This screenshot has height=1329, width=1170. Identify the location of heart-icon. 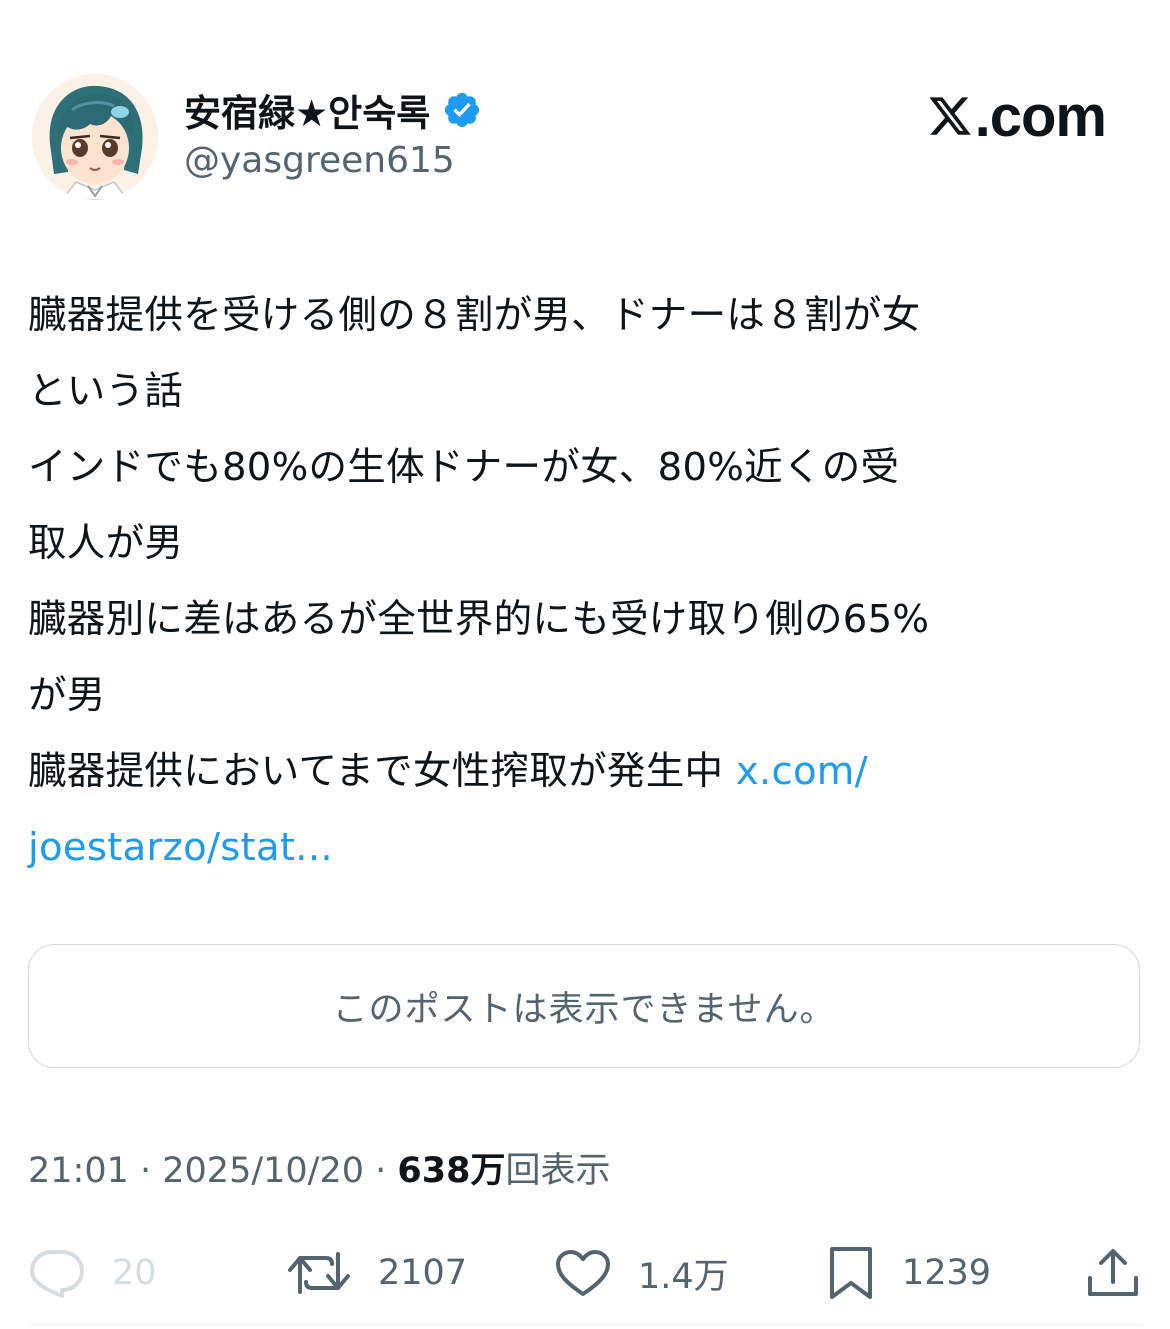
(583, 1273).